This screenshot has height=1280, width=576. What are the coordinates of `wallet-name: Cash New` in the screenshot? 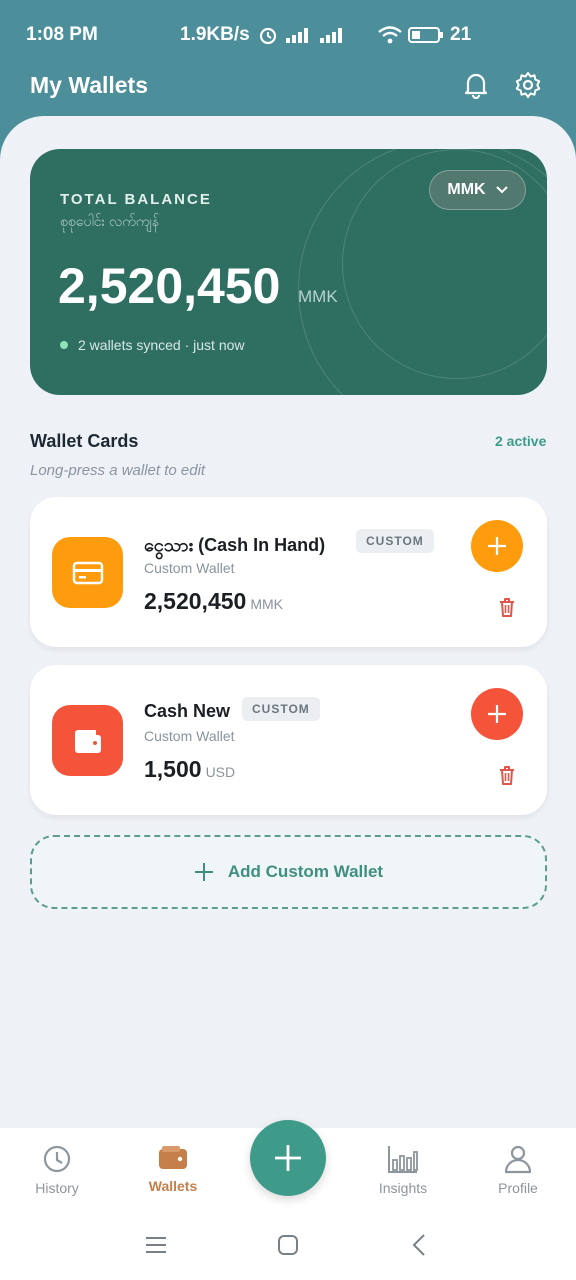 It's located at (187, 711).